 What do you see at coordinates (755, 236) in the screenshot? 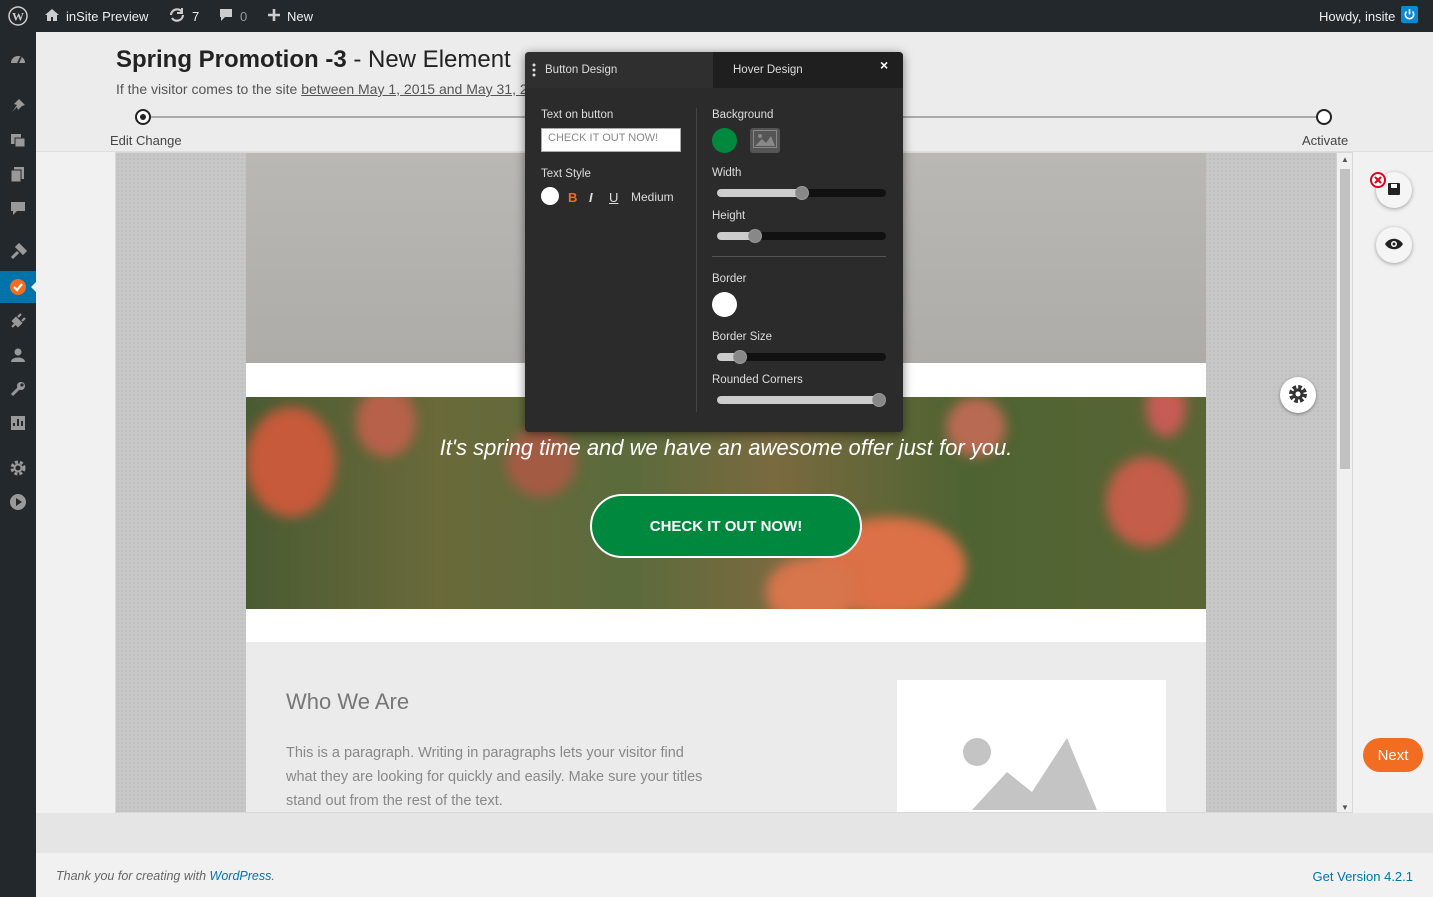
I see `height-slider-knob` at bounding box center [755, 236].